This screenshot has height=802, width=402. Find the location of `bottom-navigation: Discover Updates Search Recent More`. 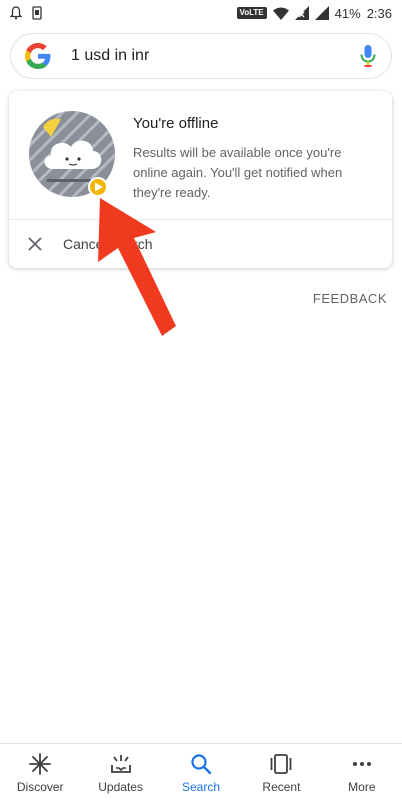

bottom-navigation: Discover Updates Search Recent More is located at coordinates (201, 772).